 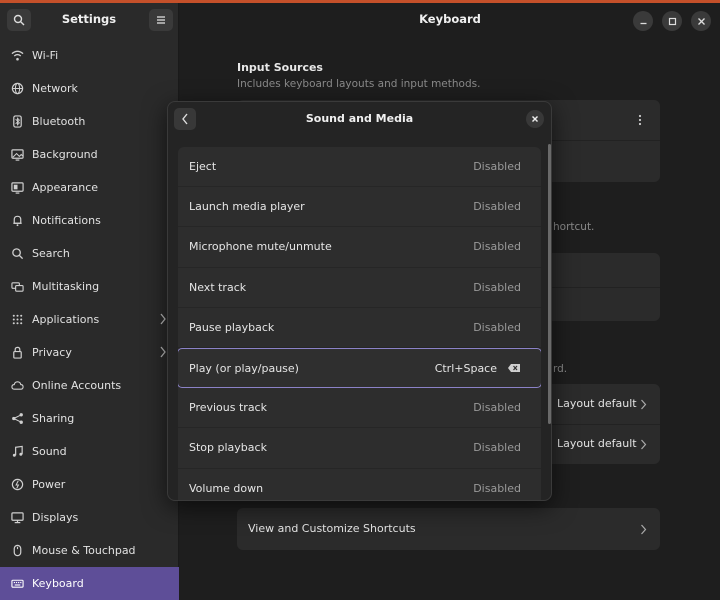 I want to click on sidebar-item-wifi: Wi-Fi, so click(x=89, y=55).